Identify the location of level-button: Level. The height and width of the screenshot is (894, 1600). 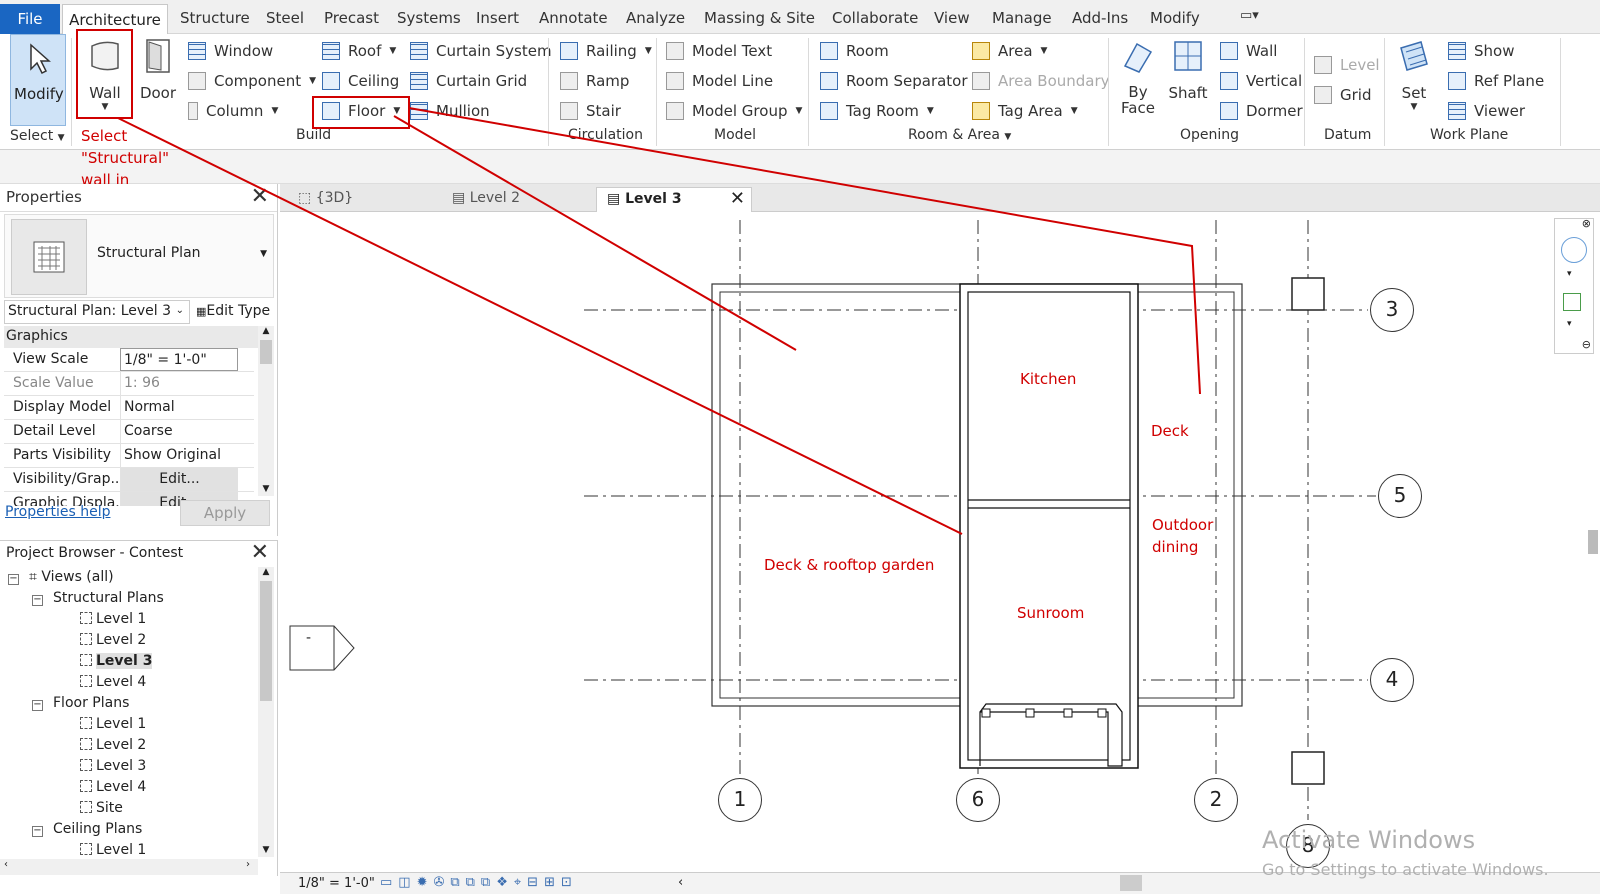
(1347, 65).